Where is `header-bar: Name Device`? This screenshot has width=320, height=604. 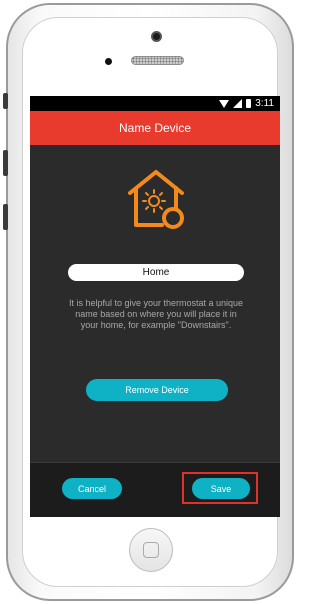 header-bar: Name Device is located at coordinates (155, 128).